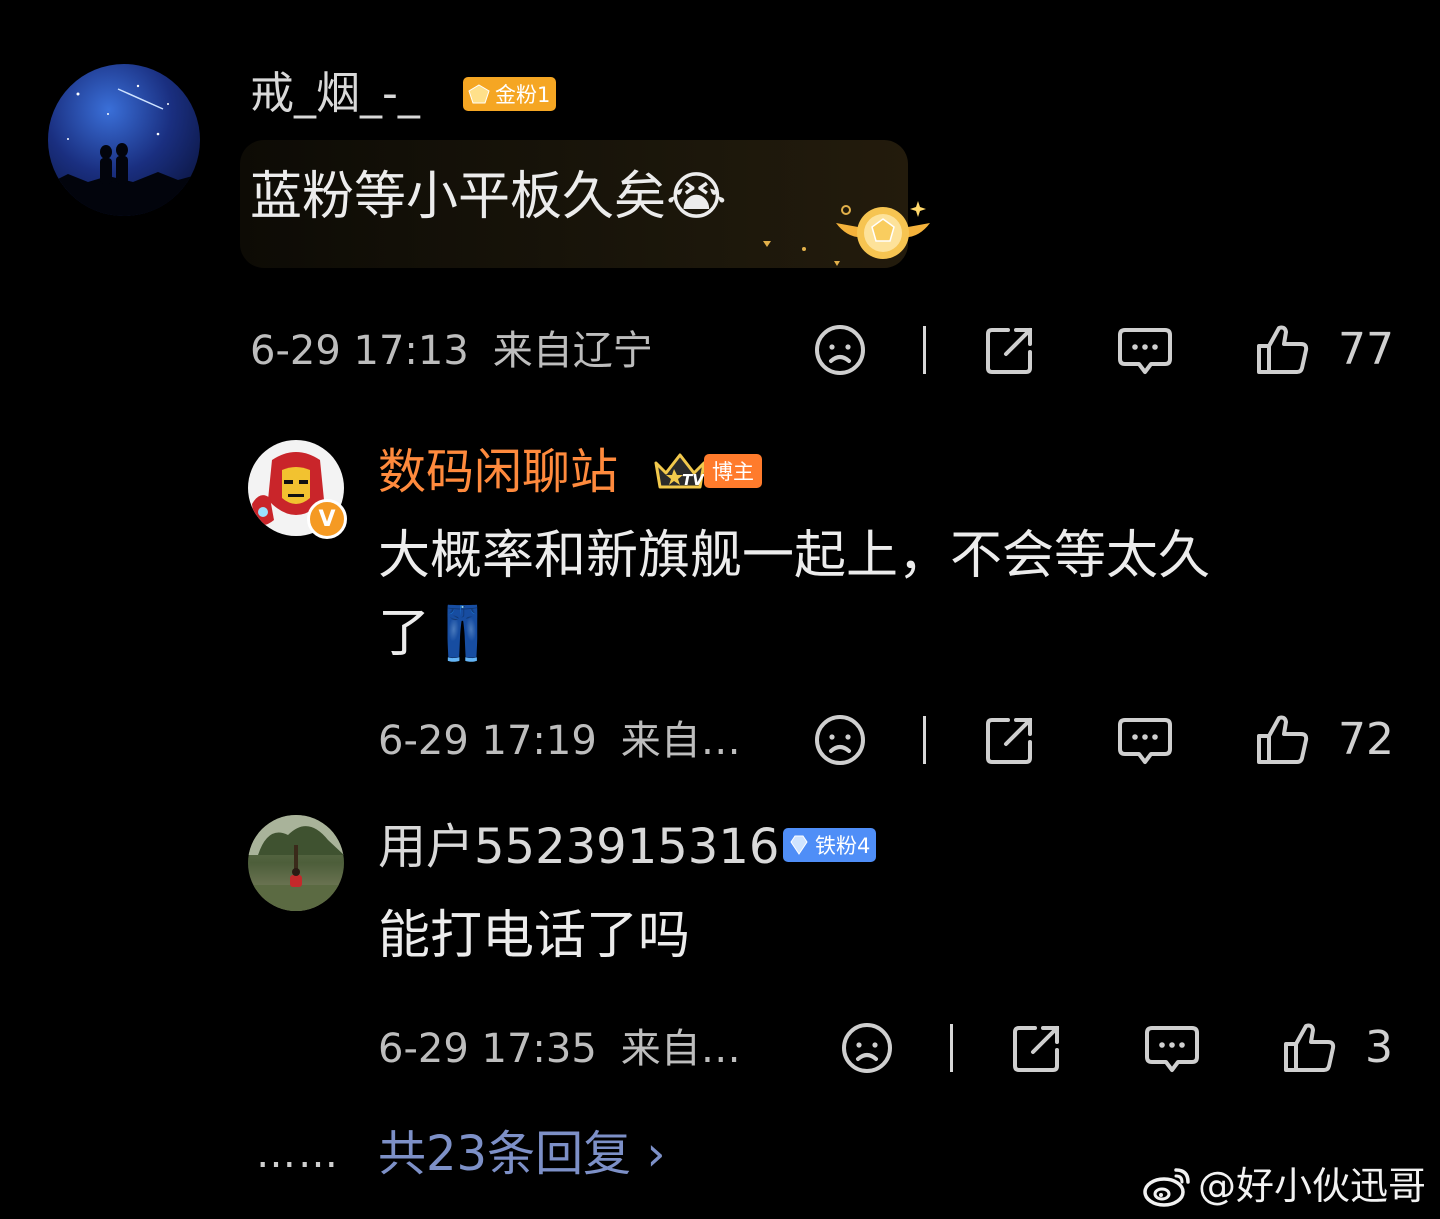  What do you see at coordinates (335, 94) in the screenshot?
I see `username: 戒_烟_-_` at bounding box center [335, 94].